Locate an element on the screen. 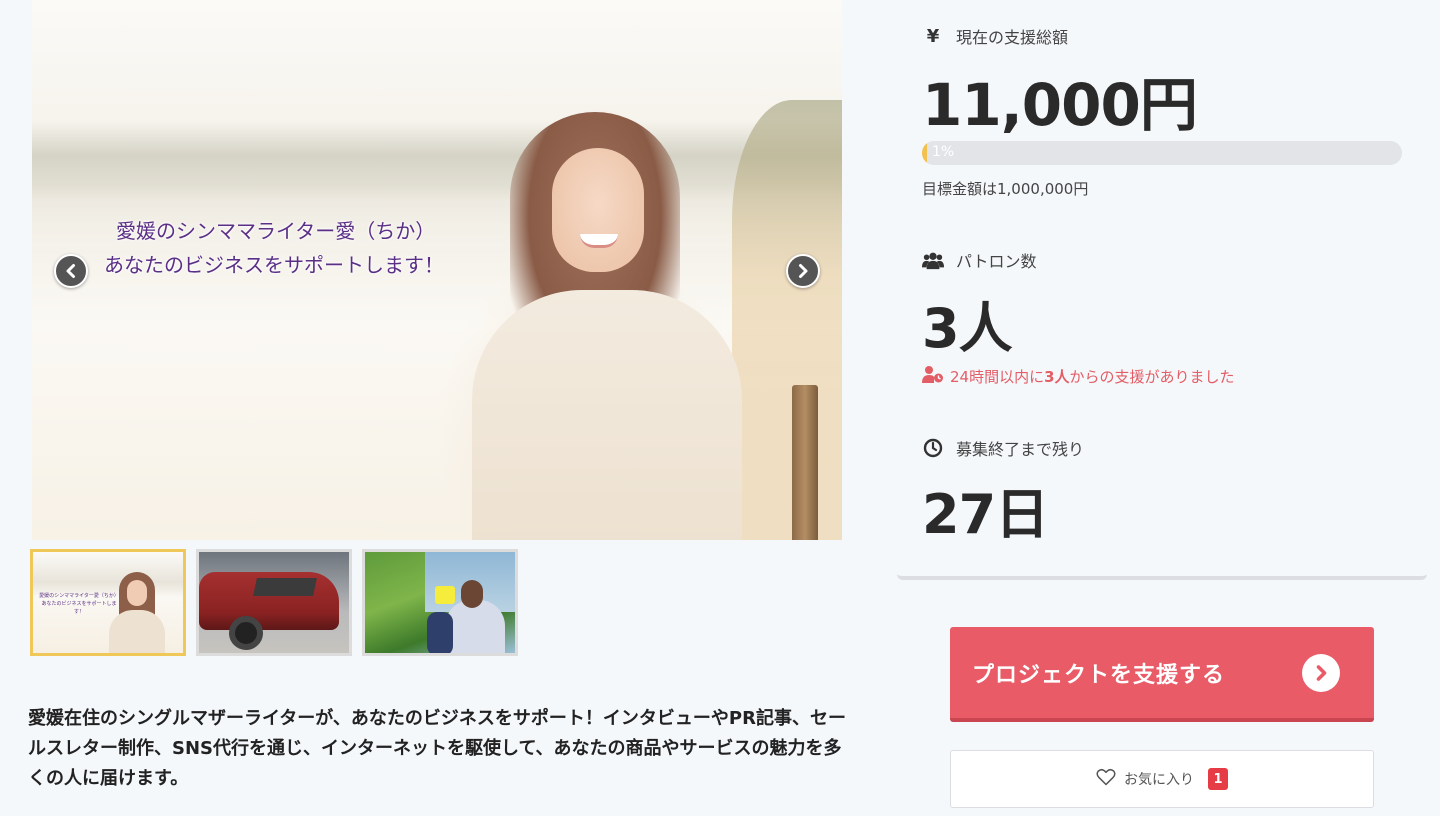  favorite-button: お気に入り 1 is located at coordinates (1162, 779).